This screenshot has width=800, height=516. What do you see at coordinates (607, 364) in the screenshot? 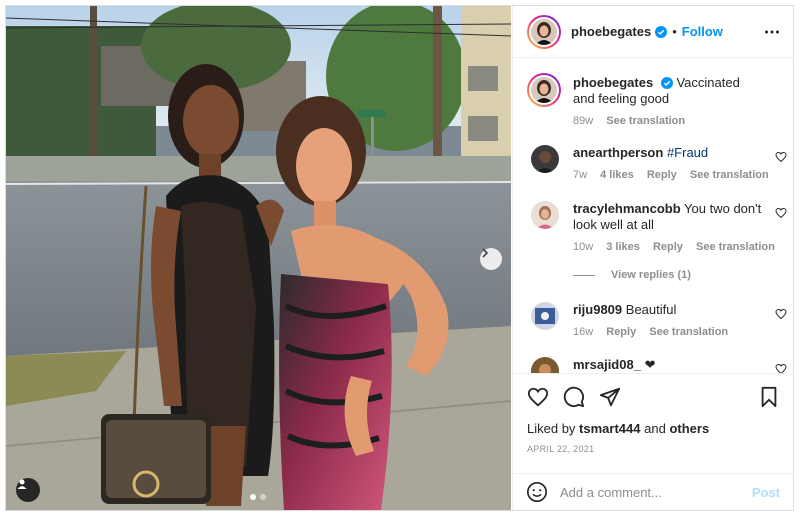
I see `commenter-username: mrsajid08_` at bounding box center [607, 364].